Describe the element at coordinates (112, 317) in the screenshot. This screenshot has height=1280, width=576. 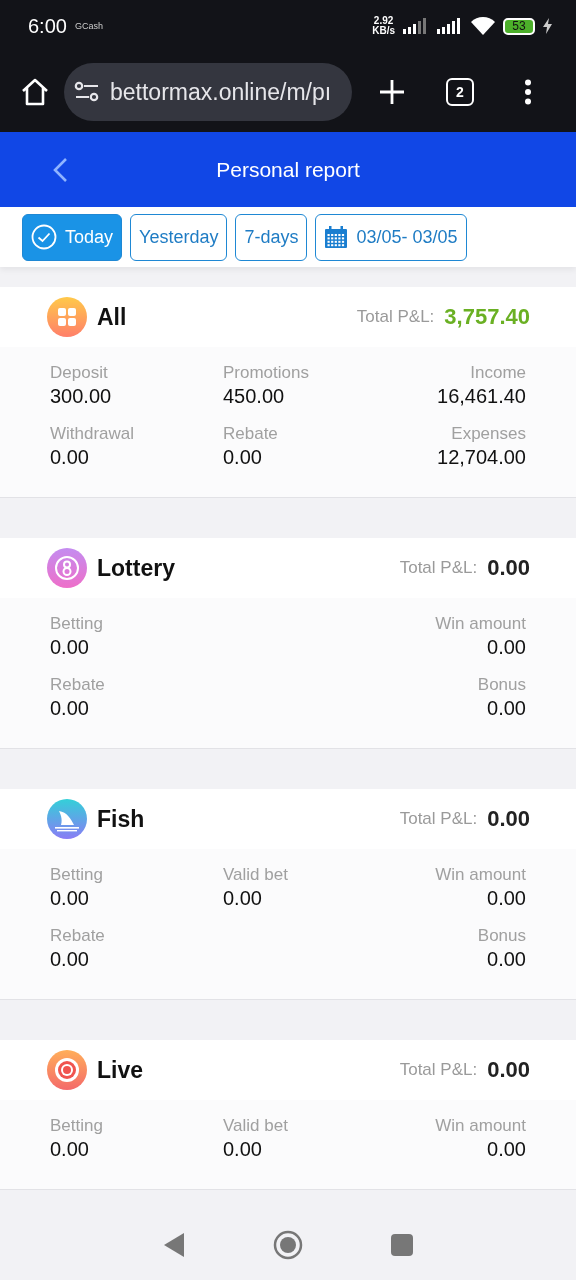
I see `card-title: All` at that location.